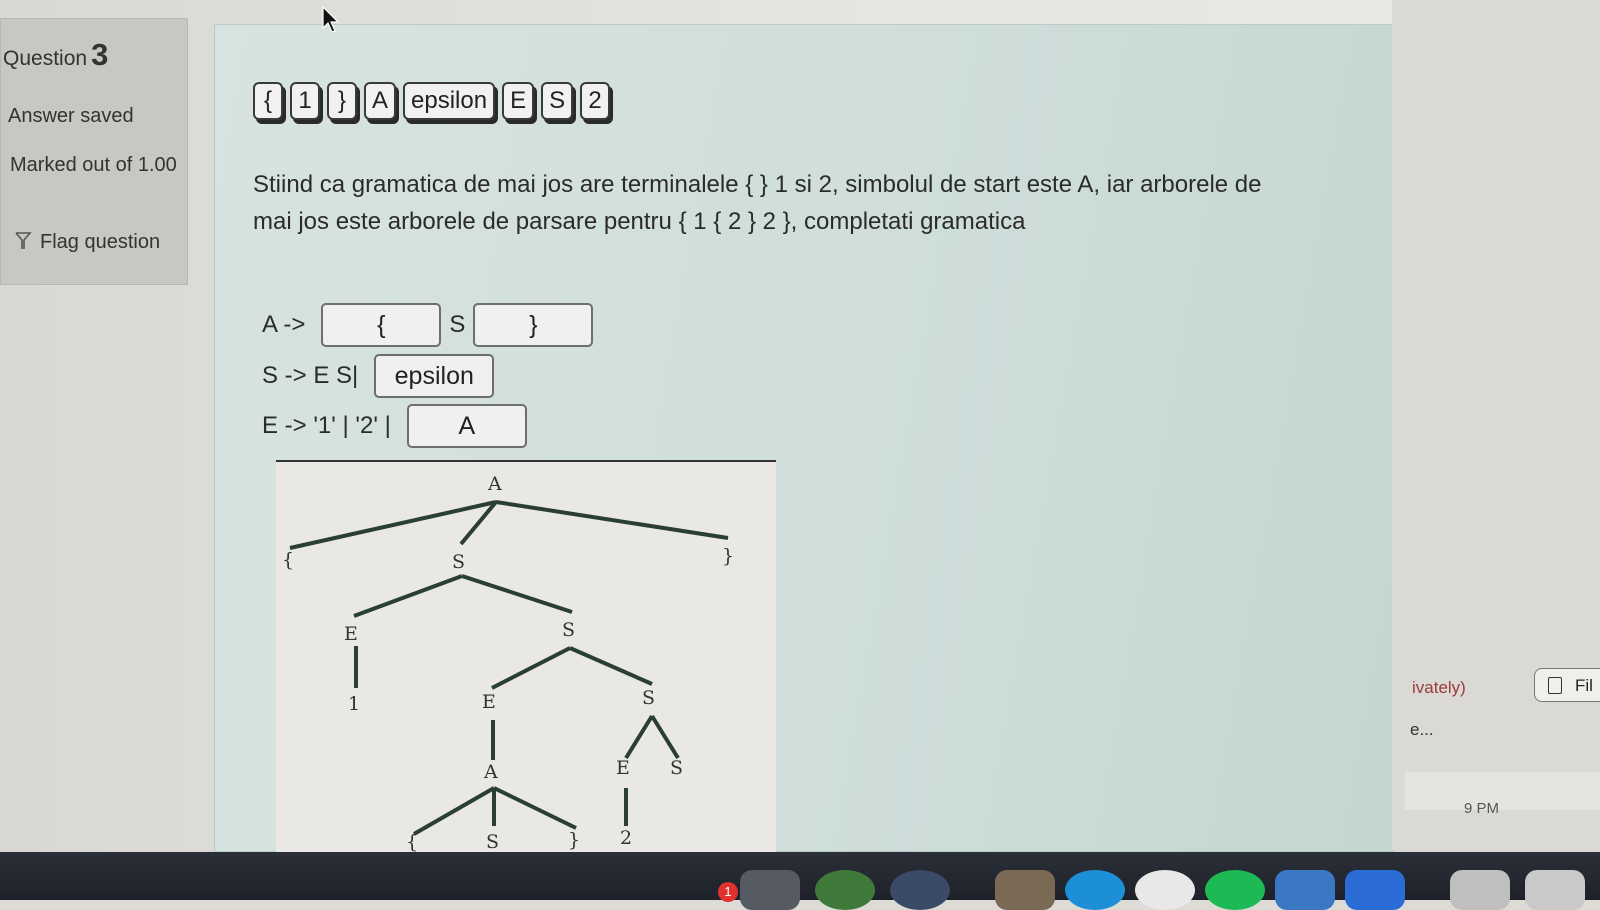 This screenshot has width=1600, height=910. I want to click on token-epsilon: epsilon, so click(449, 101).